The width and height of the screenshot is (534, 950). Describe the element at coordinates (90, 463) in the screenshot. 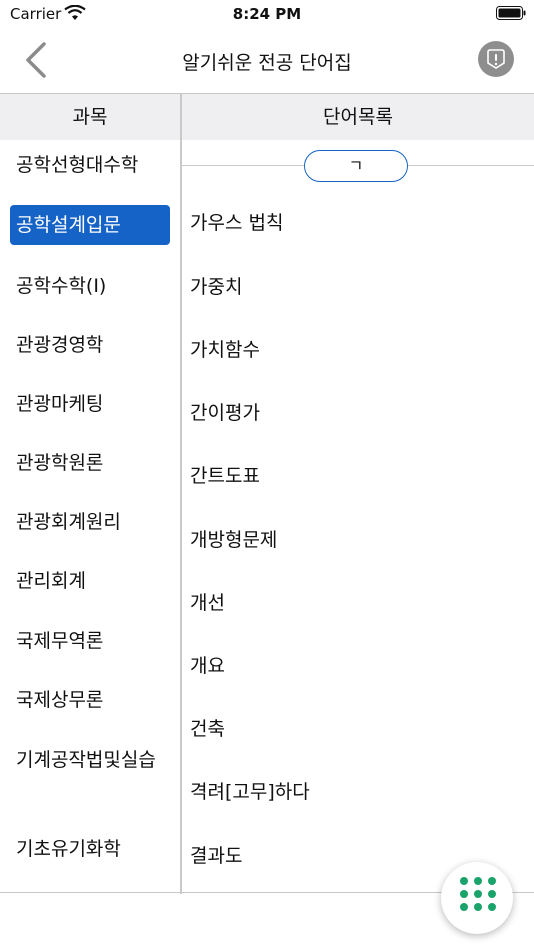

I see `subject-item: 관광학원론` at that location.